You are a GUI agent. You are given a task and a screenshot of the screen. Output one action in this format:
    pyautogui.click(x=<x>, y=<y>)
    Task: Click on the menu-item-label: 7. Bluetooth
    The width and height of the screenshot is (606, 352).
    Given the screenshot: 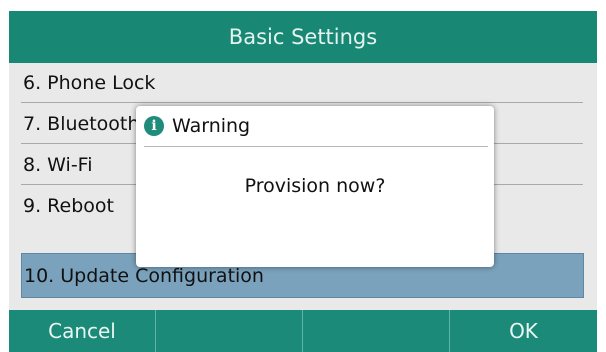 What is the action you would take?
    pyautogui.click(x=81, y=123)
    